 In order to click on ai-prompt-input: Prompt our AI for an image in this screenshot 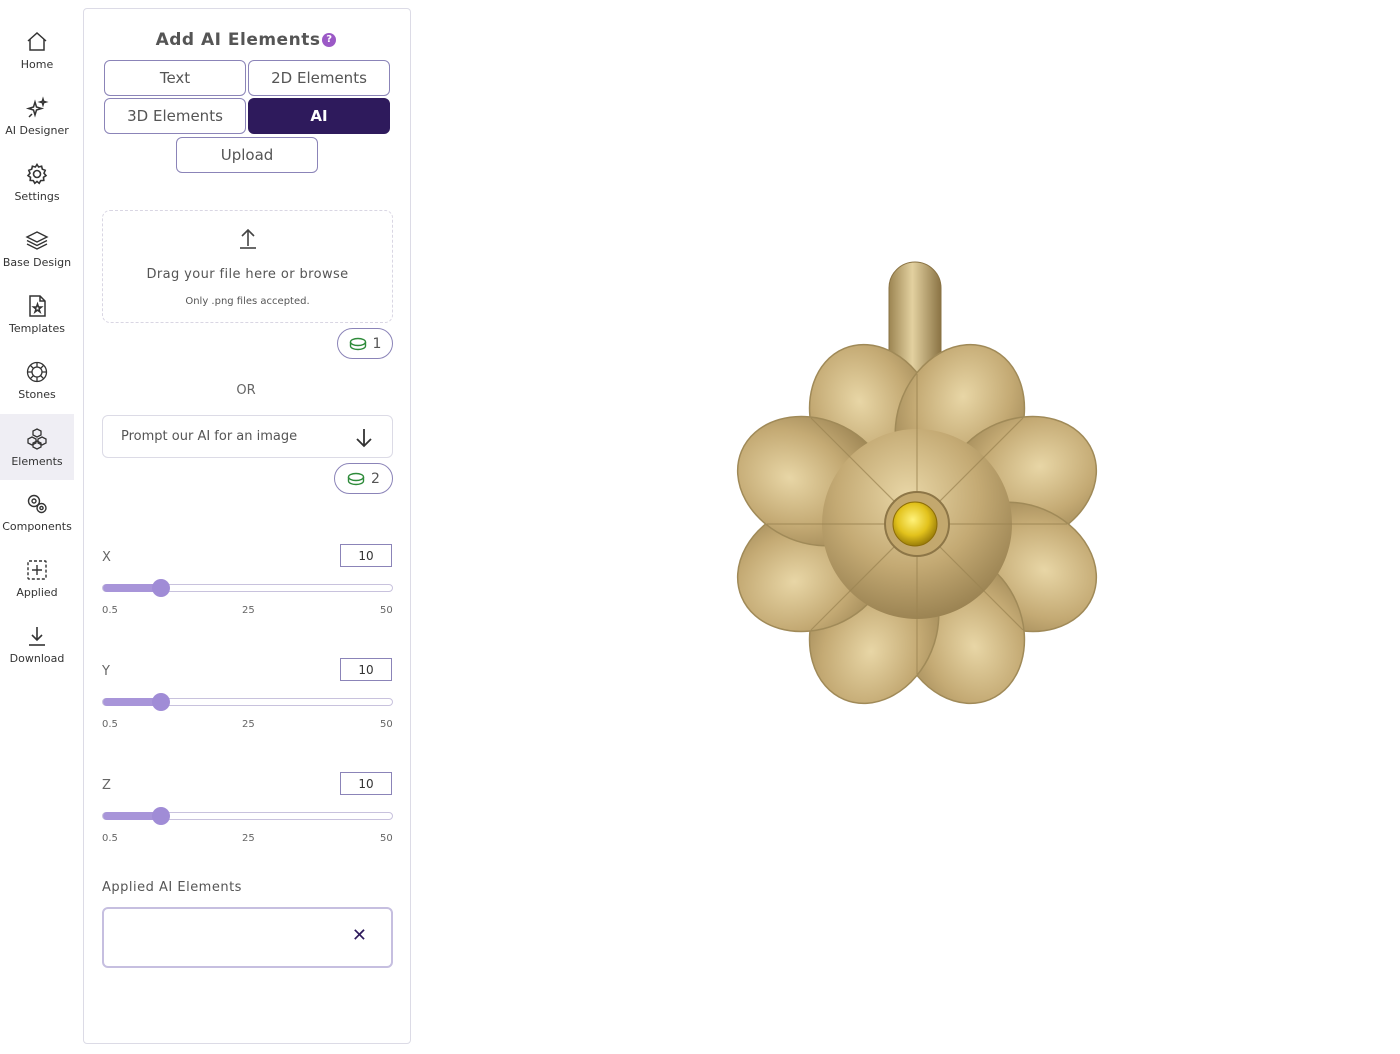, I will do `click(247, 436)`.